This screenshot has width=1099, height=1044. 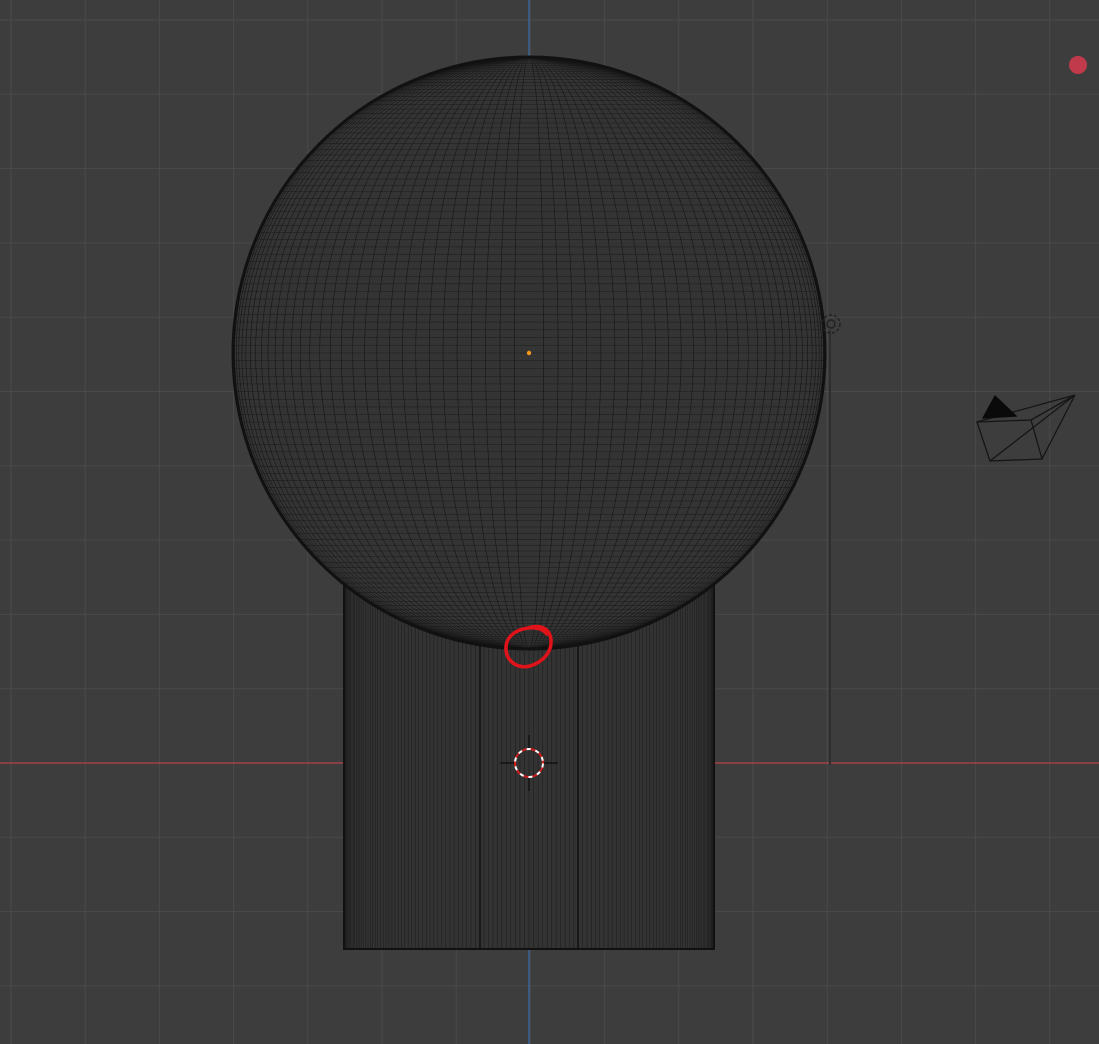 What do you see at coordinates (1078, 65) in the screenshot?
I see `record-dot-icon` at bounding box center [1078, 65].